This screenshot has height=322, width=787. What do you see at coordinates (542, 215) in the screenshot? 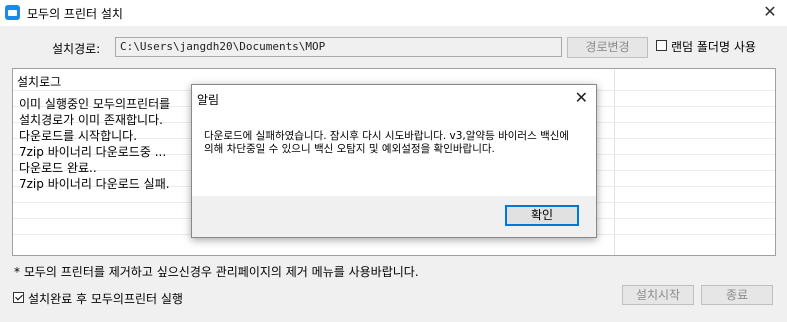
I see `dialog-ok-button: 확인` at bounding box center [542, 215].